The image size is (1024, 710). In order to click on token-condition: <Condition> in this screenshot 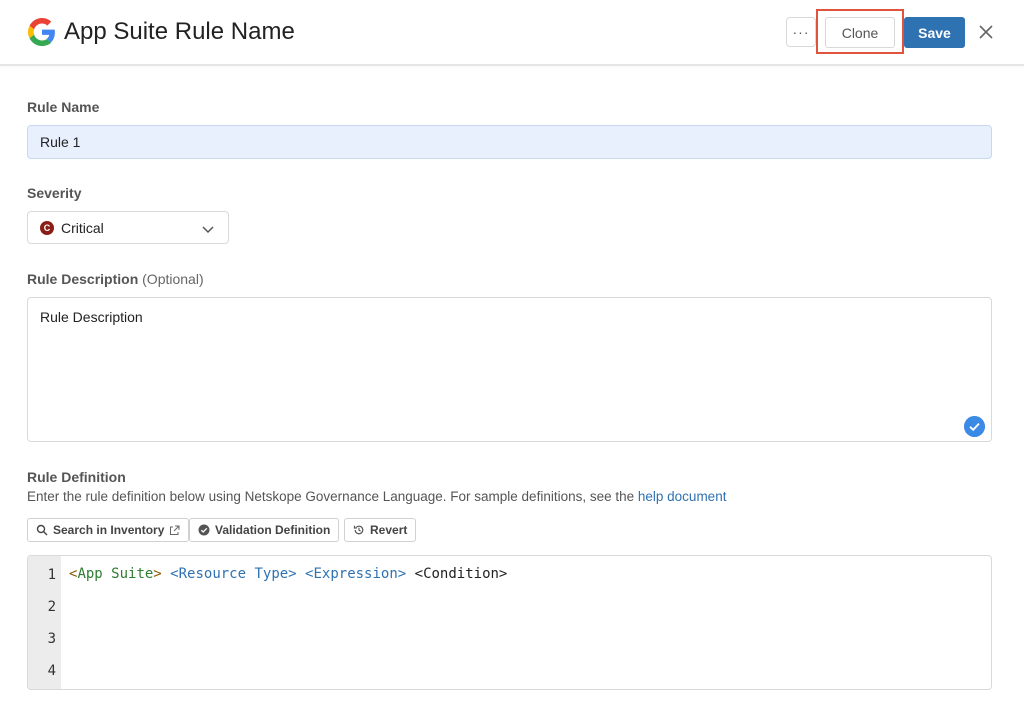, I will do `click(461, 574)`.